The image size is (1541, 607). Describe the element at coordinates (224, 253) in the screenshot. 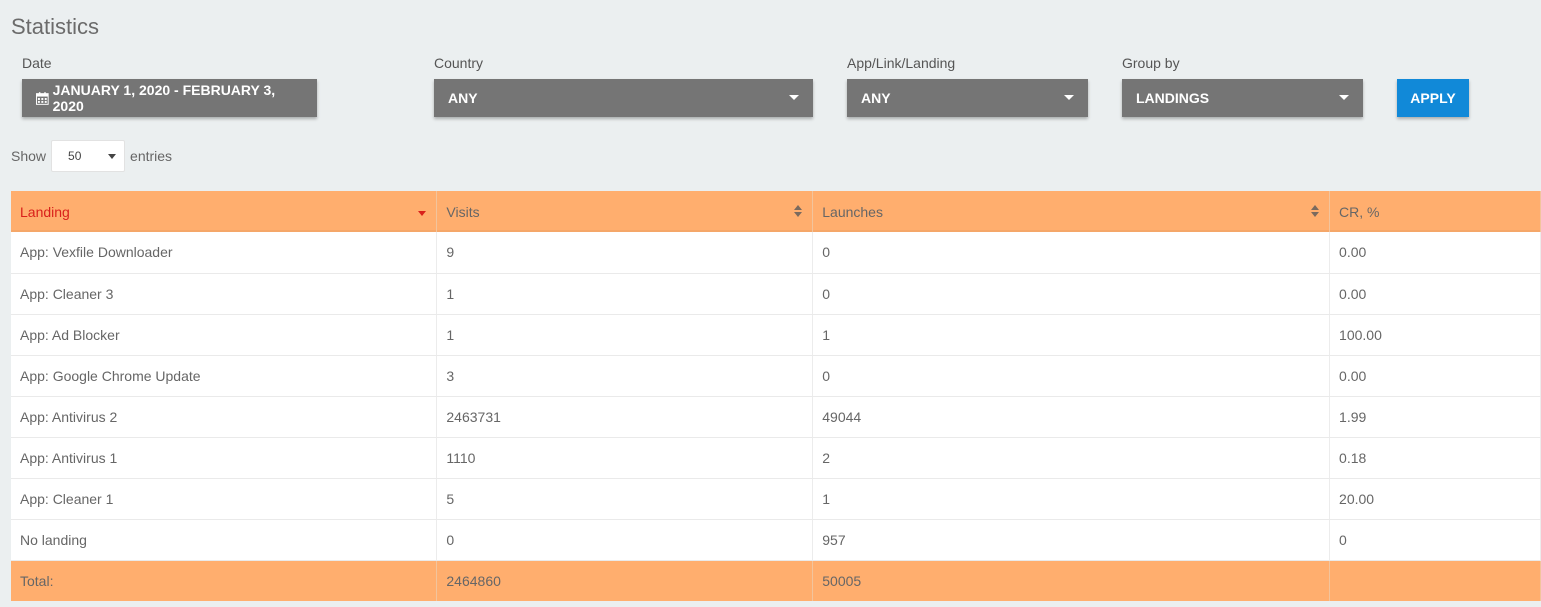

I see `cell-landing: App: Vexfile Downloader` at that location.